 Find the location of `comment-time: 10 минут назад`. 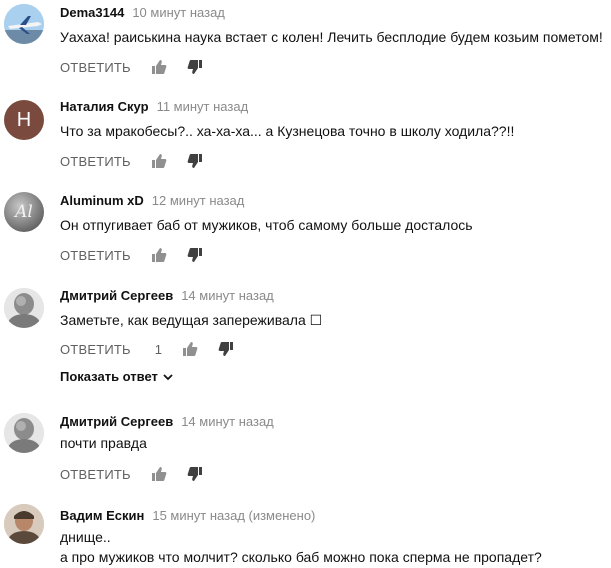

comment-time: 10 минут назад is located at coordinates (178, 12).